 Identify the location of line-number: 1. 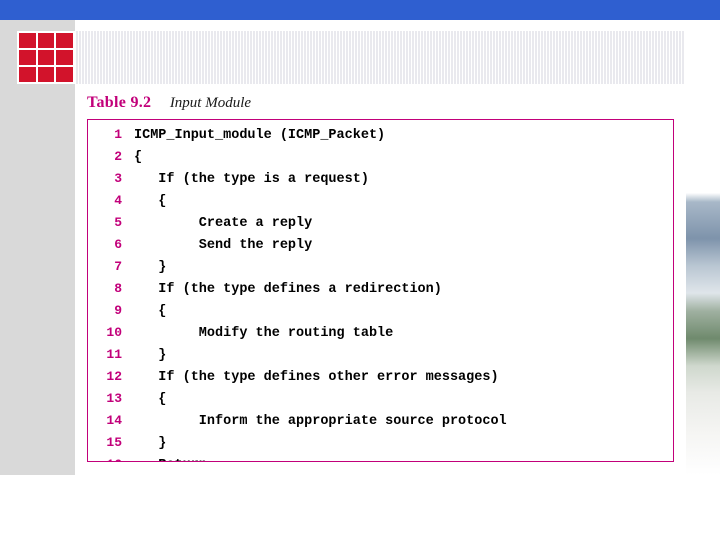
(118, 134).